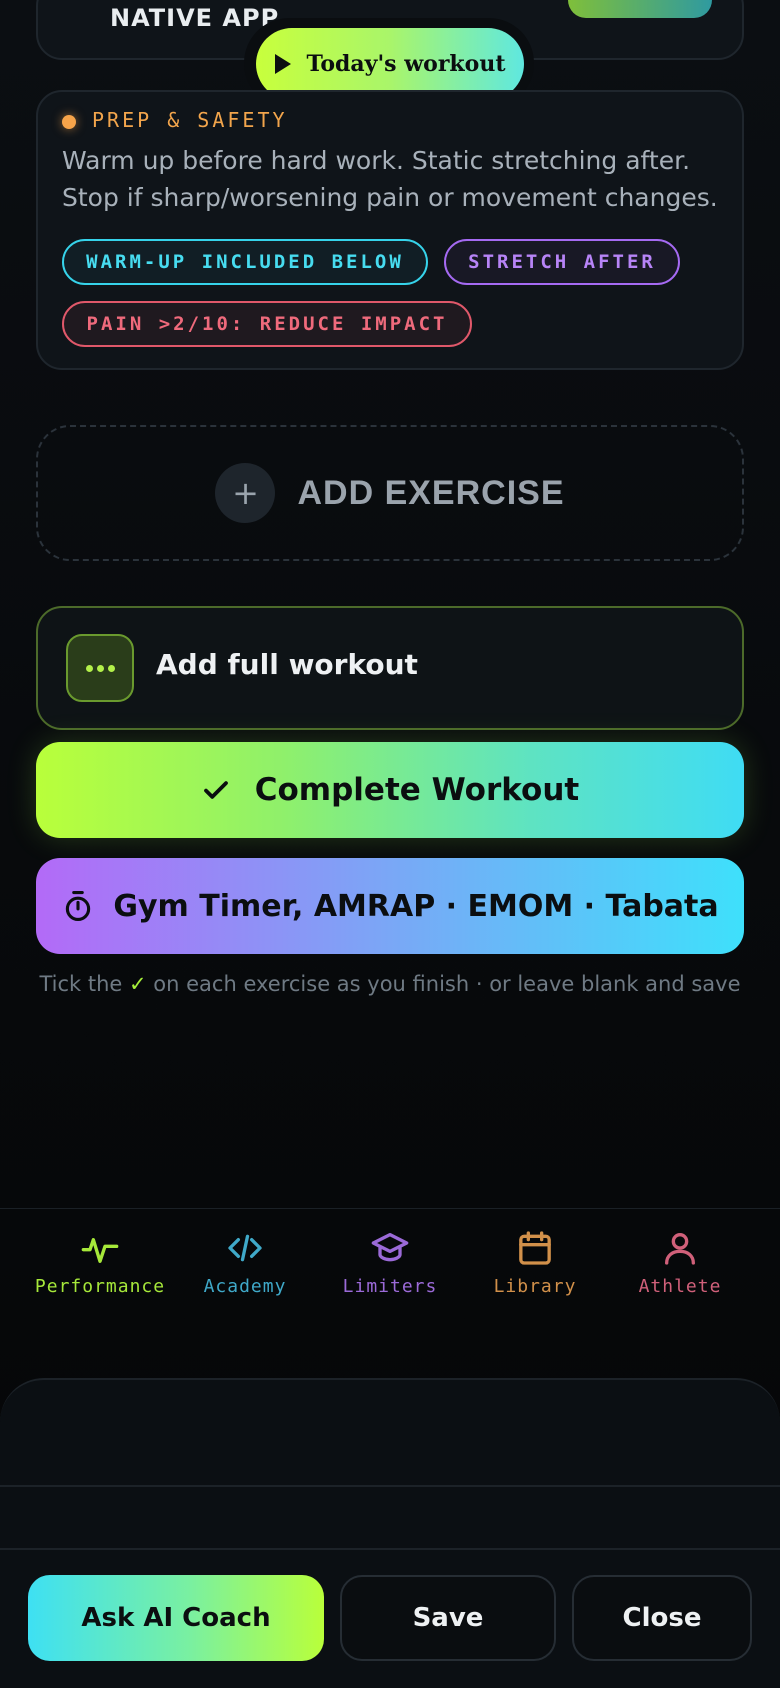 The image size is (780, 1688). Describe the element at coordinates (562, 262) in the screenshot. I see `tag-stretch-after: STRETCH AFTER` at that location.